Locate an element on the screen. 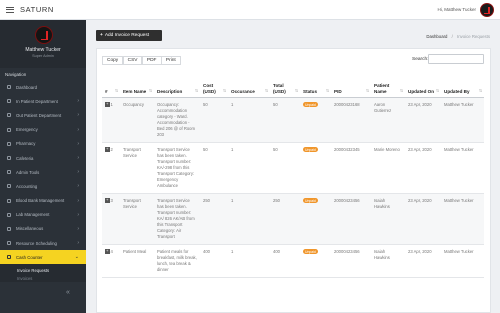  breadcrumb-home: Dashboard is located at coordinates (436, 36).